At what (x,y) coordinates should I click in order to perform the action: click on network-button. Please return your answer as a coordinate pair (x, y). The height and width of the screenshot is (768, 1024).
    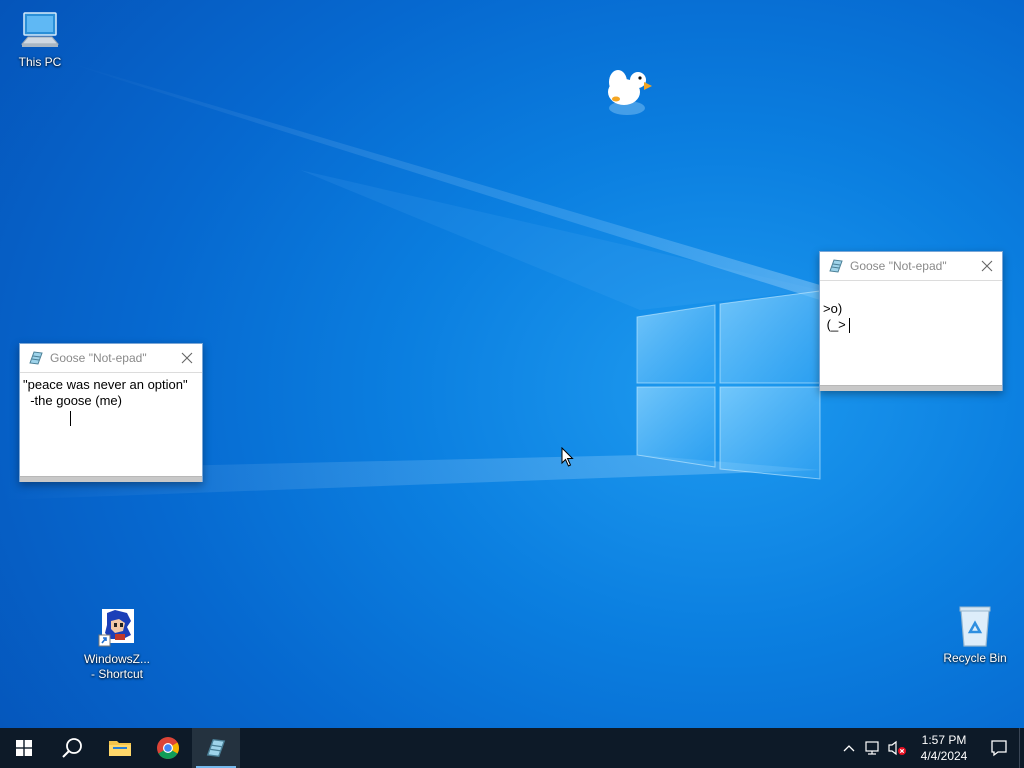
    Looking at the image, I should click on (873, 748).